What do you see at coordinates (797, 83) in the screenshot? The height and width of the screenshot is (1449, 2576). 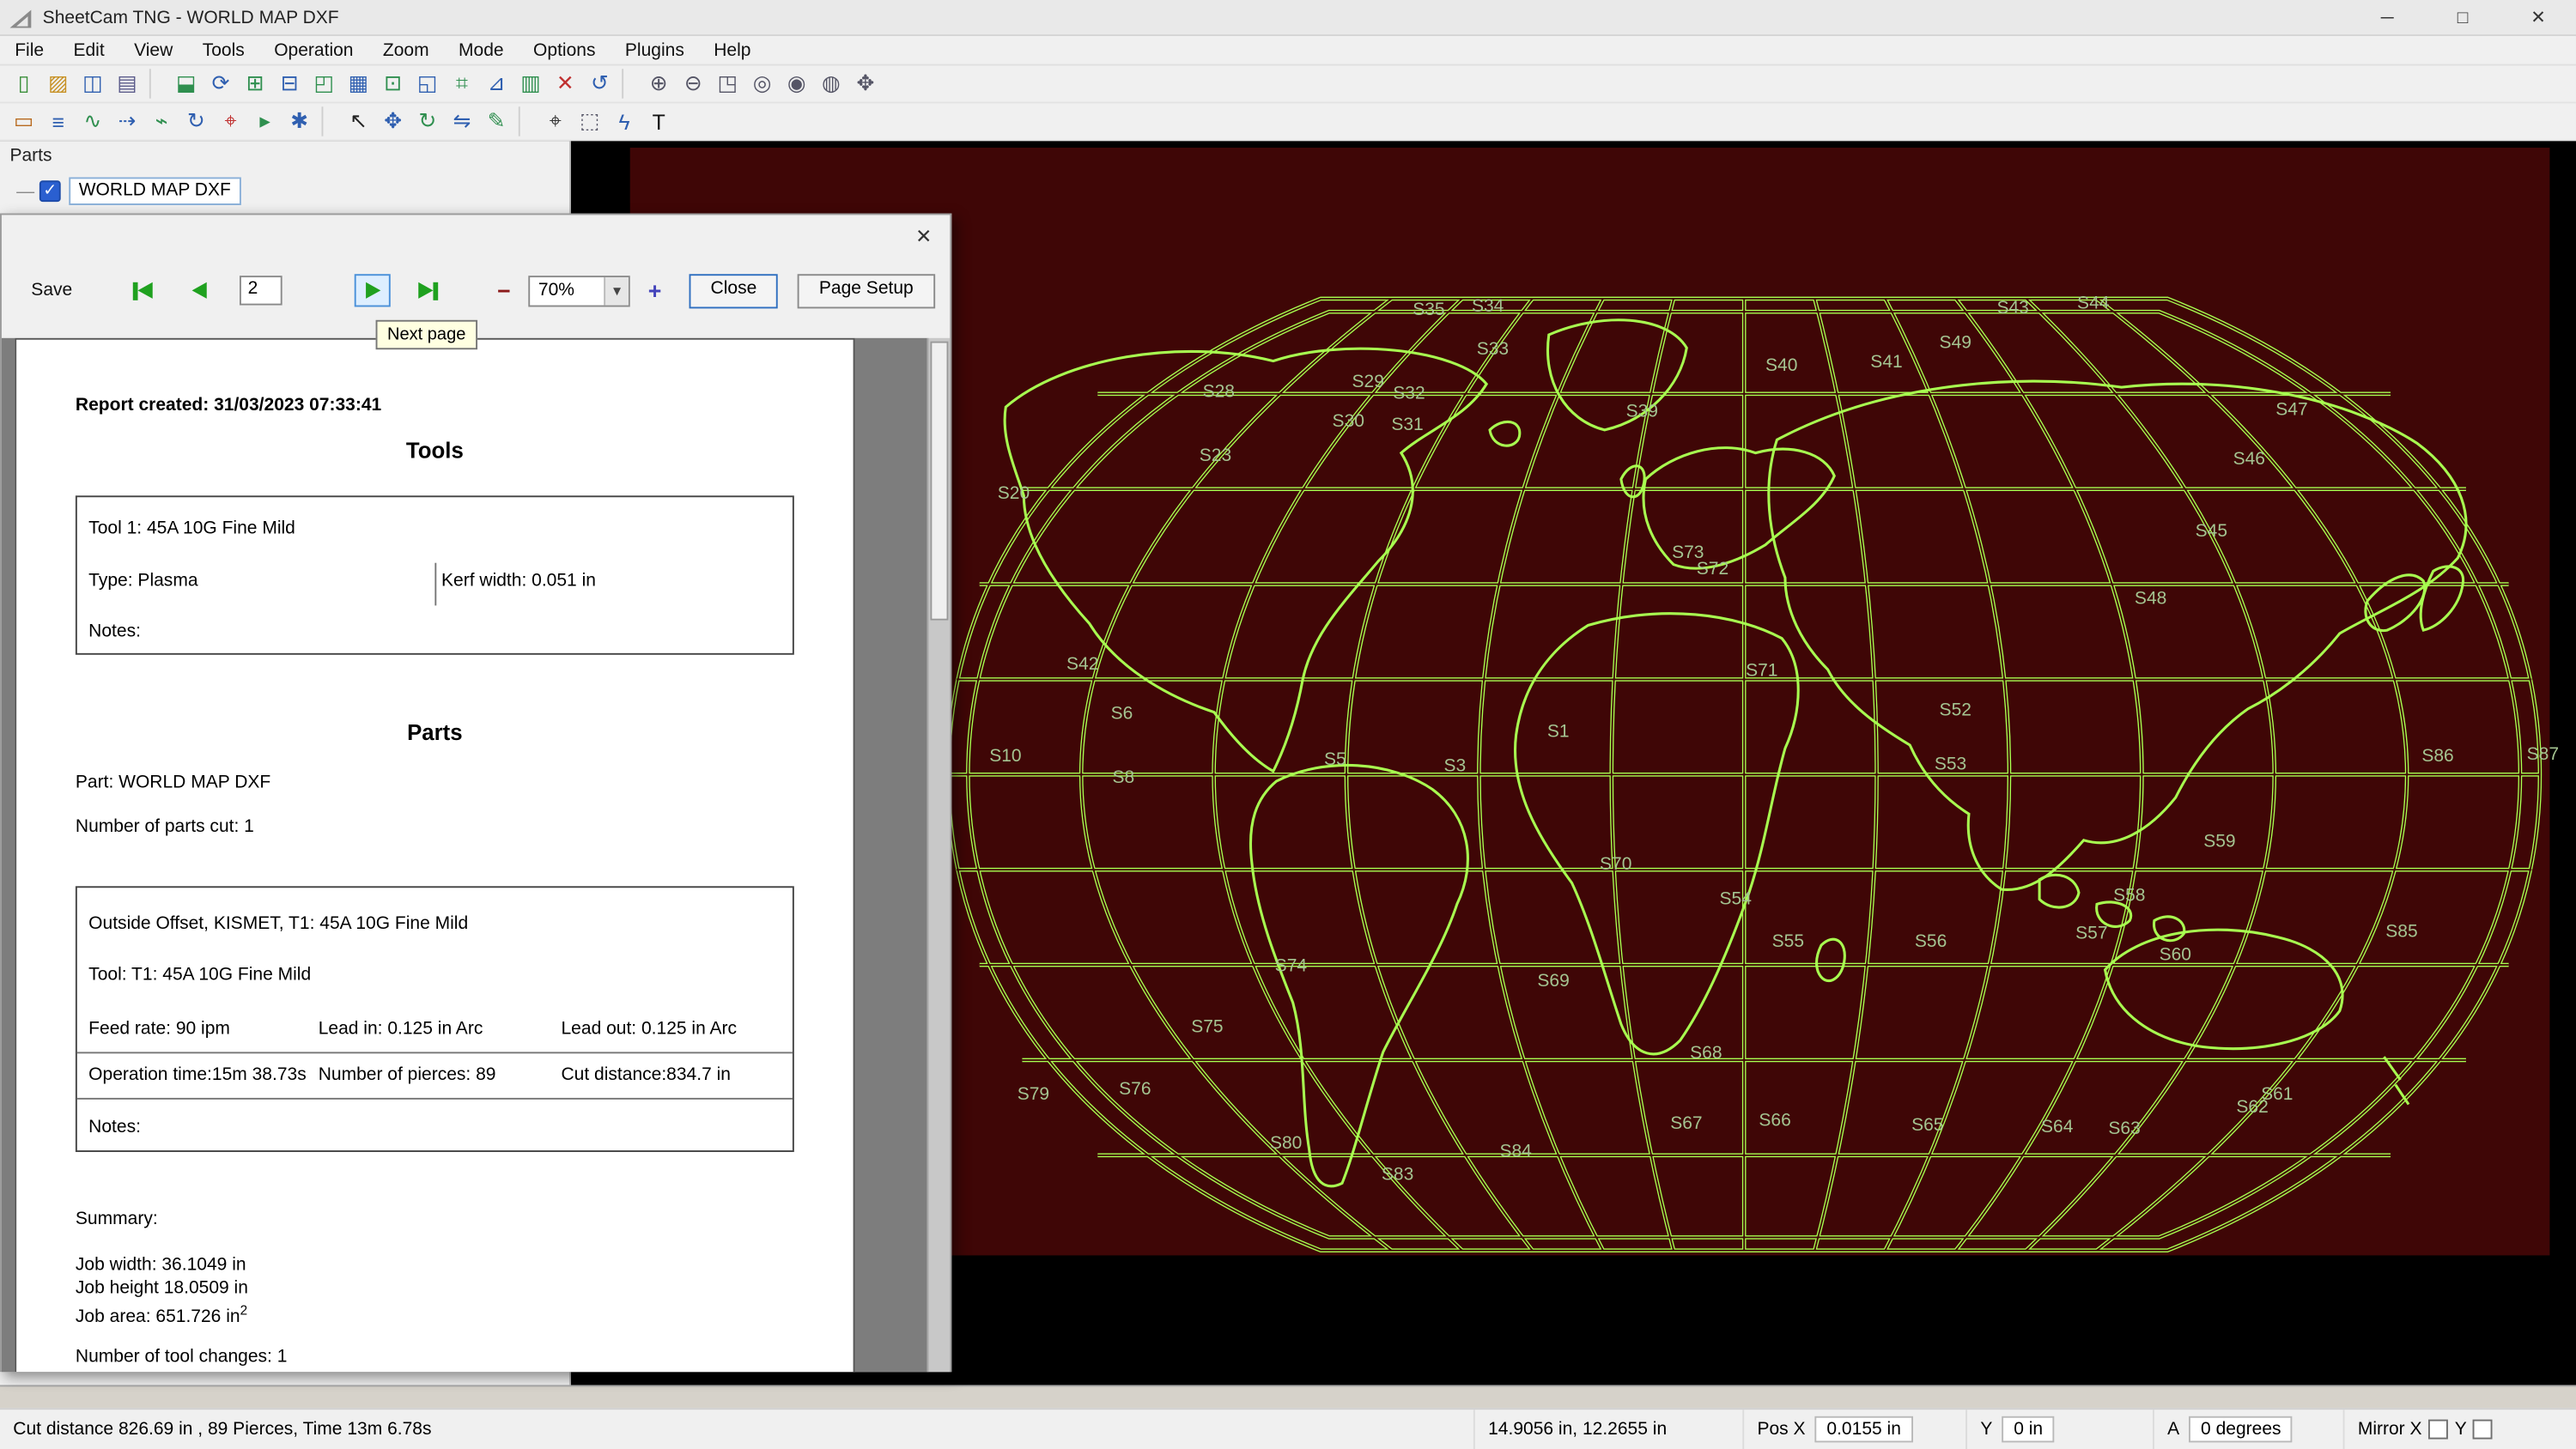 I see `zoom-material-icon: ◉` at bounding box center [797, 83].